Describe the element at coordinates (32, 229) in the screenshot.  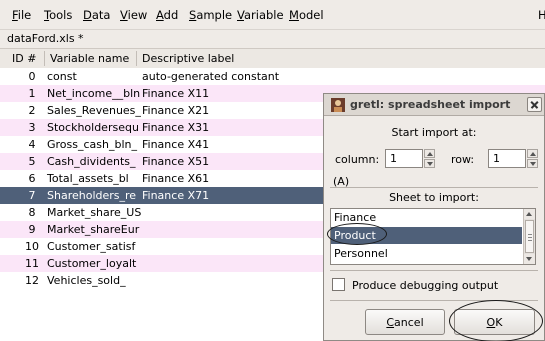
I see `variable-id: 9` at that location.